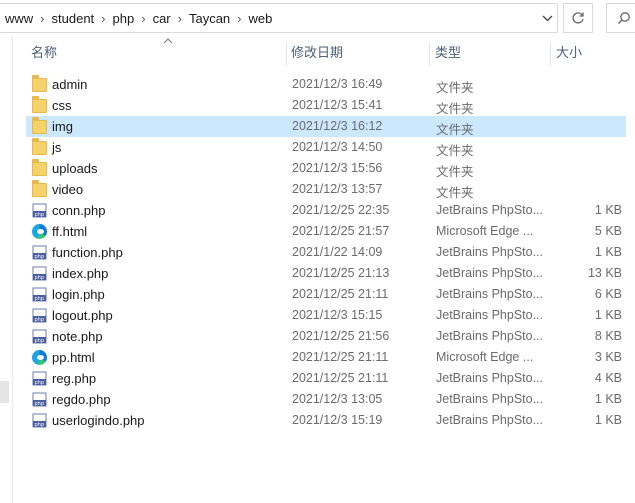 The height and width of the screenshot is (503, 635). Describe the element at coordinates (608, 357) in the screenshot. I see `file-size: 3 KB` at that location.